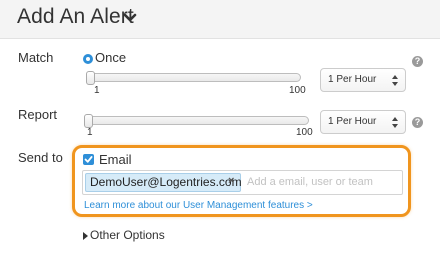  Describe the element at coordinates (417, 61) in the screenshot. I see `match-help-icon: ?` at that location.